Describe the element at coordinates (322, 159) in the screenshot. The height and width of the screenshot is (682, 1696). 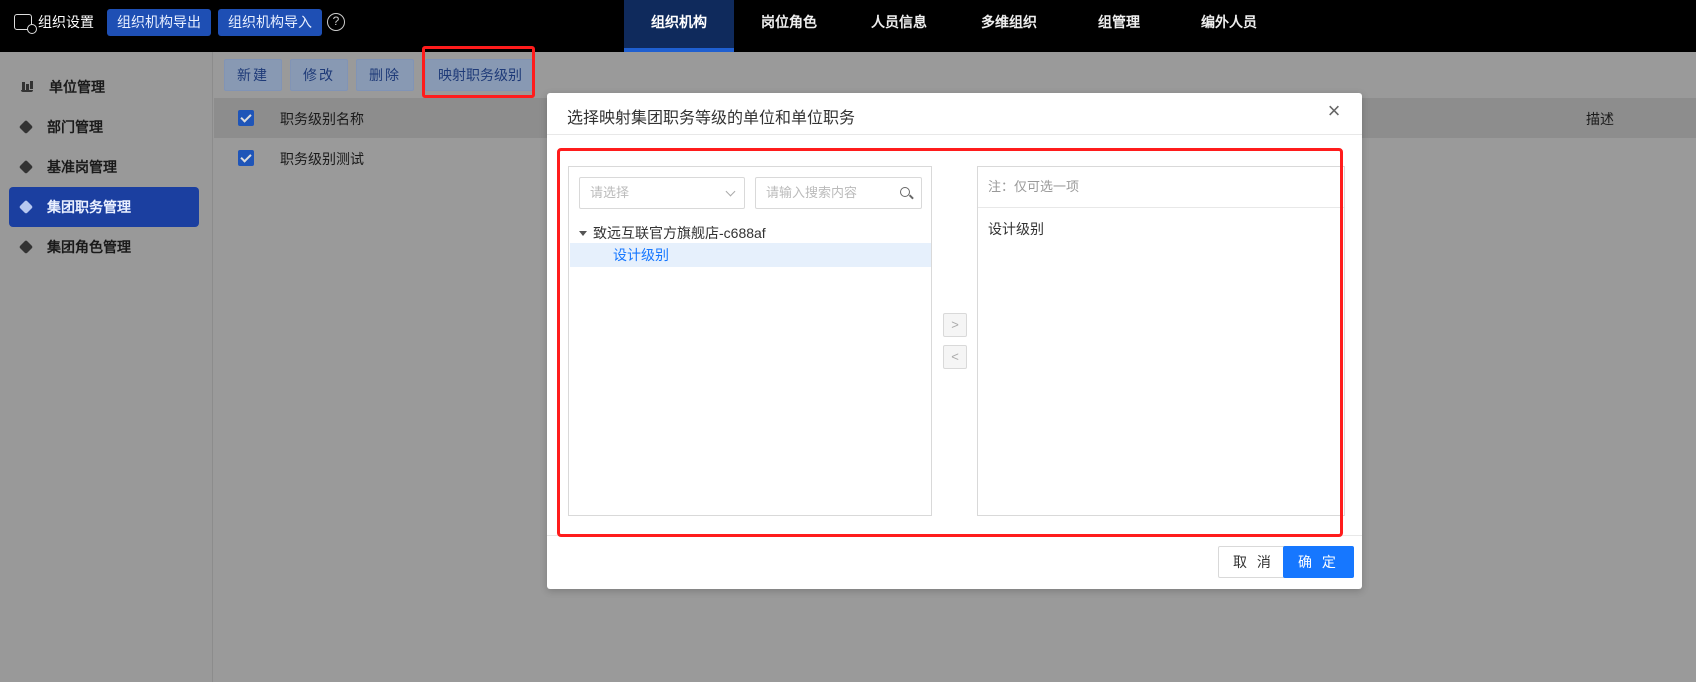
I see `row-name-cell: 职务级别测试` at that location.